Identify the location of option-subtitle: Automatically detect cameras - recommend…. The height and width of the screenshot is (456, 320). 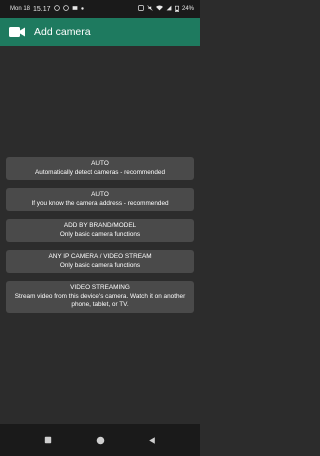
(100, 172).